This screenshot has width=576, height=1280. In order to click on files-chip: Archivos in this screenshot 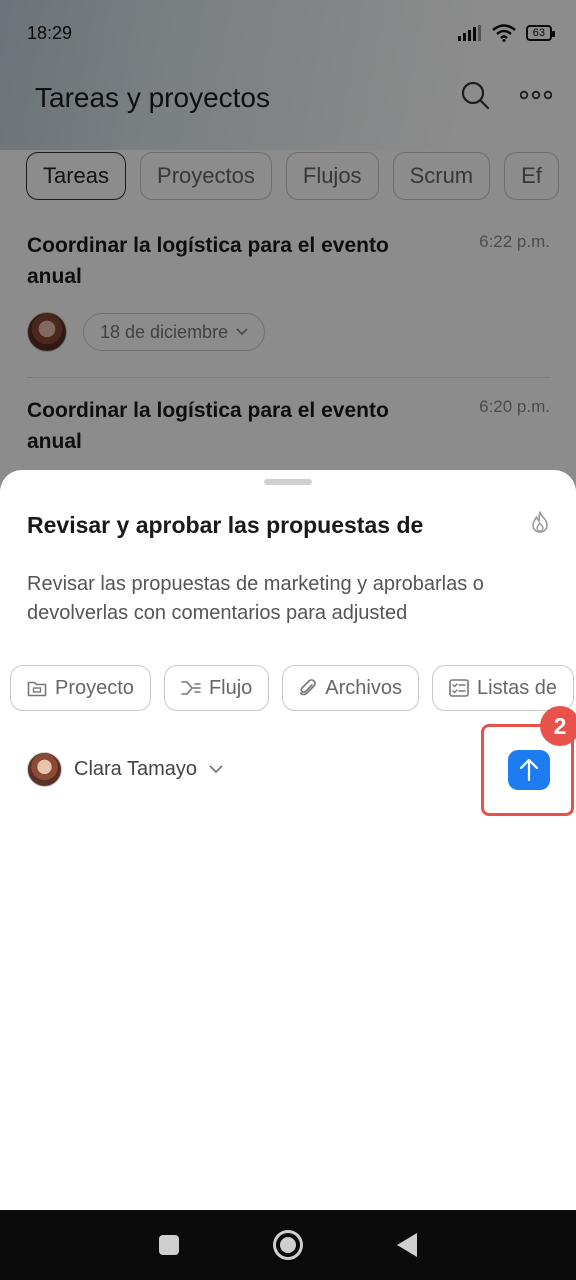, I will do `click(350, 688)`.